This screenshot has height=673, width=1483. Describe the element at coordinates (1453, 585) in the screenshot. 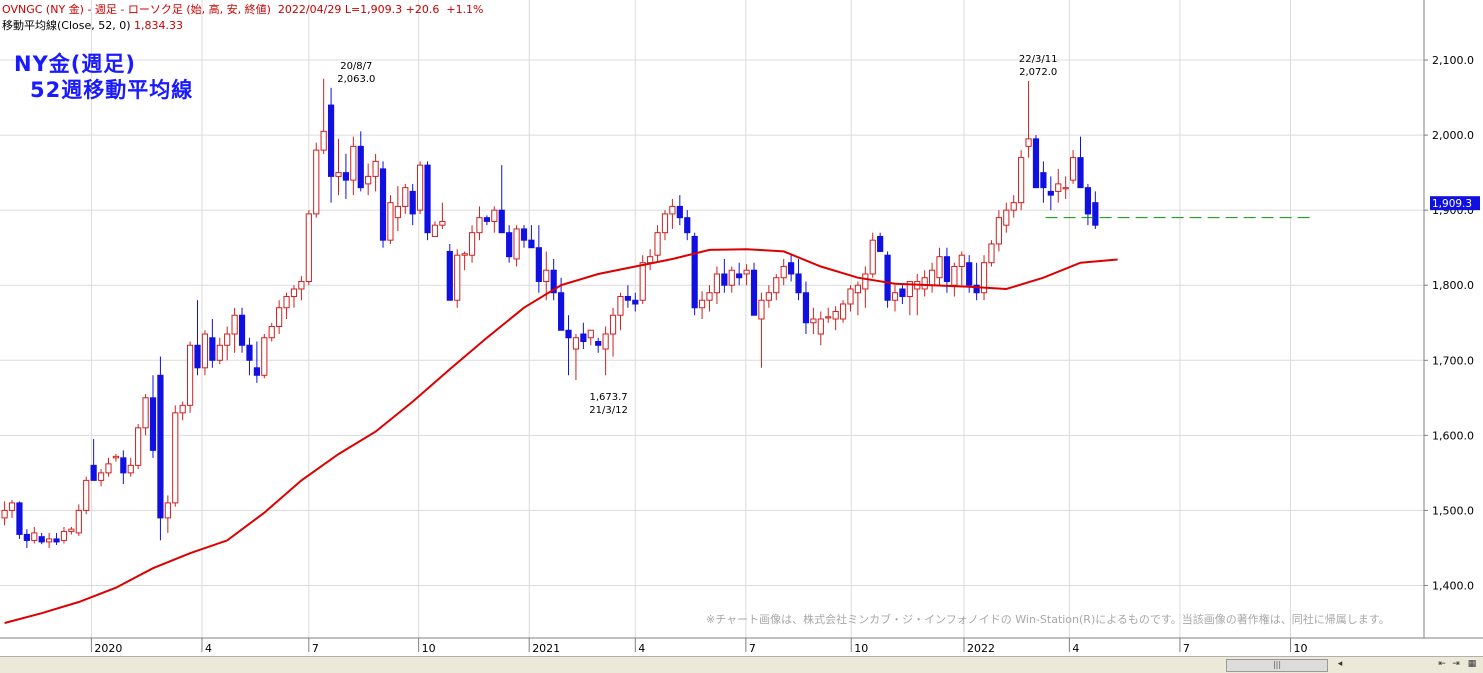

I see `y-tick-label: 1,400.0` at that location.